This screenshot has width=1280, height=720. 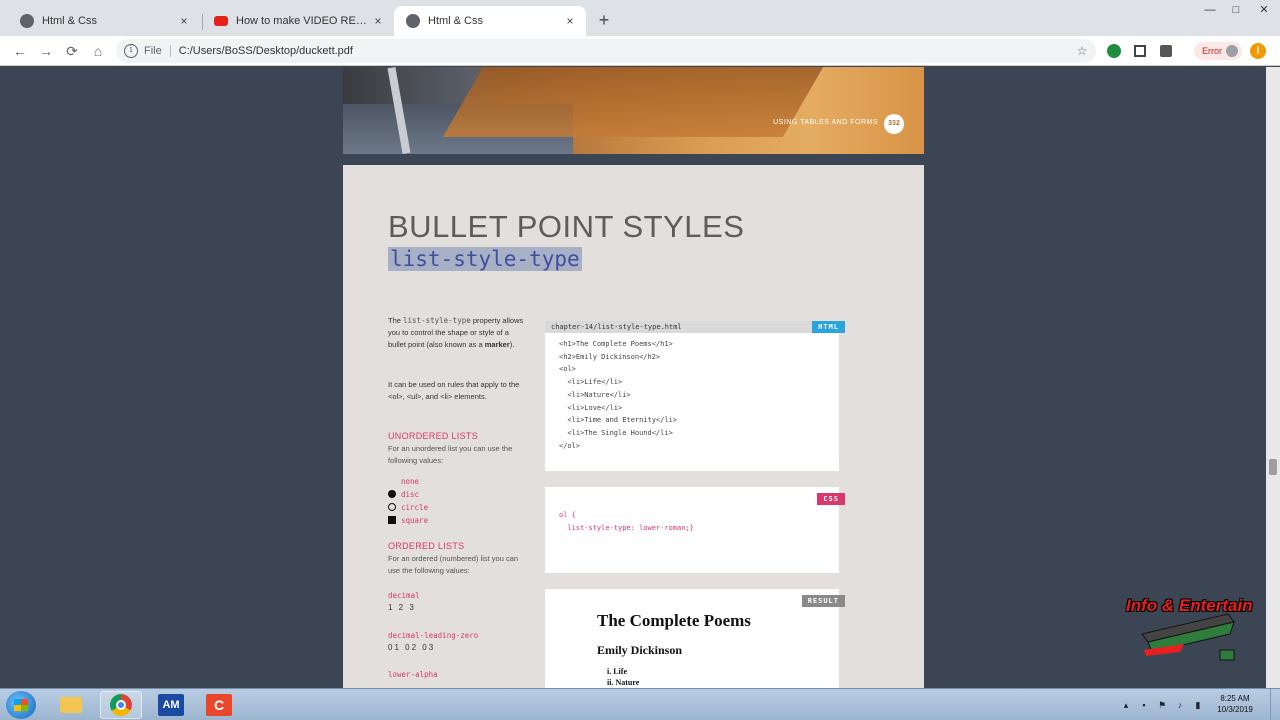 What do you see at coordinates (567, 369) in the screenshot?
I see `code-line: <ol>` at bounding box center [567, 369].